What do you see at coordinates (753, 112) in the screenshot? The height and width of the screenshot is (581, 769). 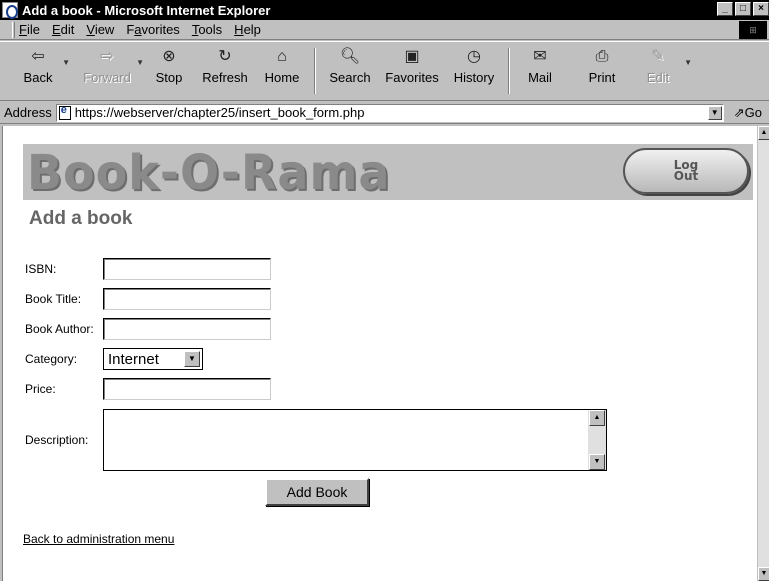 I see `go-label: Go` at bounding box center [753, 112].